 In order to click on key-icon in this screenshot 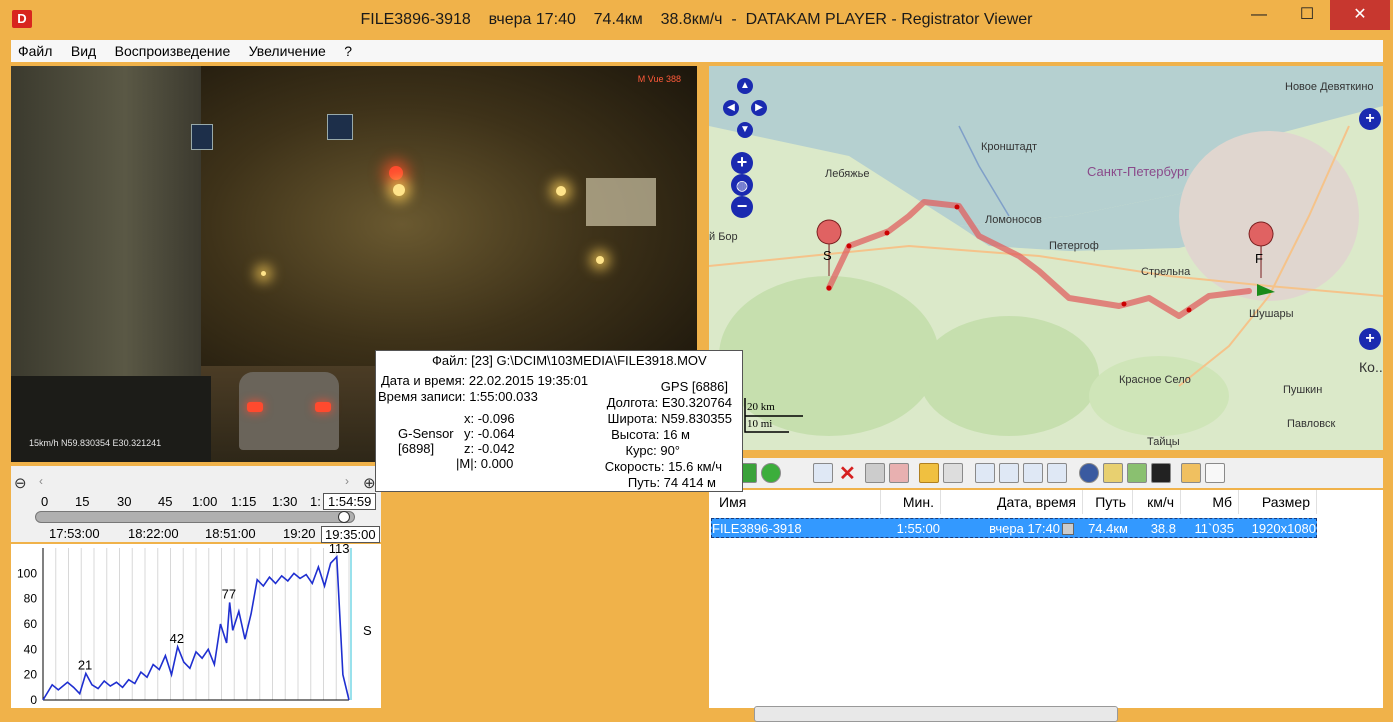, I will do `click(929, 473)`.